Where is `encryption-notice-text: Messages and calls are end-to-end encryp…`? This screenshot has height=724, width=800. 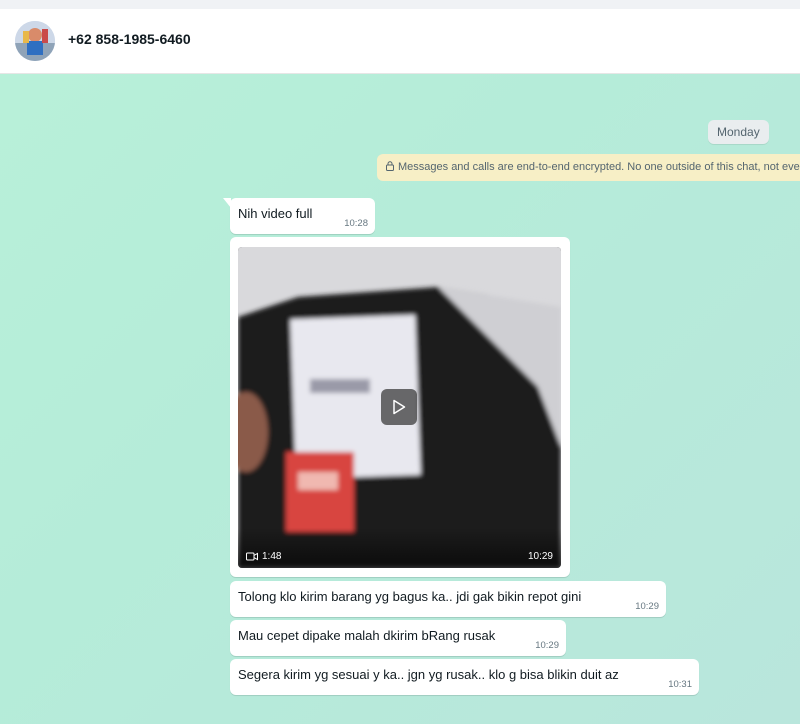 encryption-notice-text: Messages and calls are end-to-end encryp… is located at coordinates (599, 167).